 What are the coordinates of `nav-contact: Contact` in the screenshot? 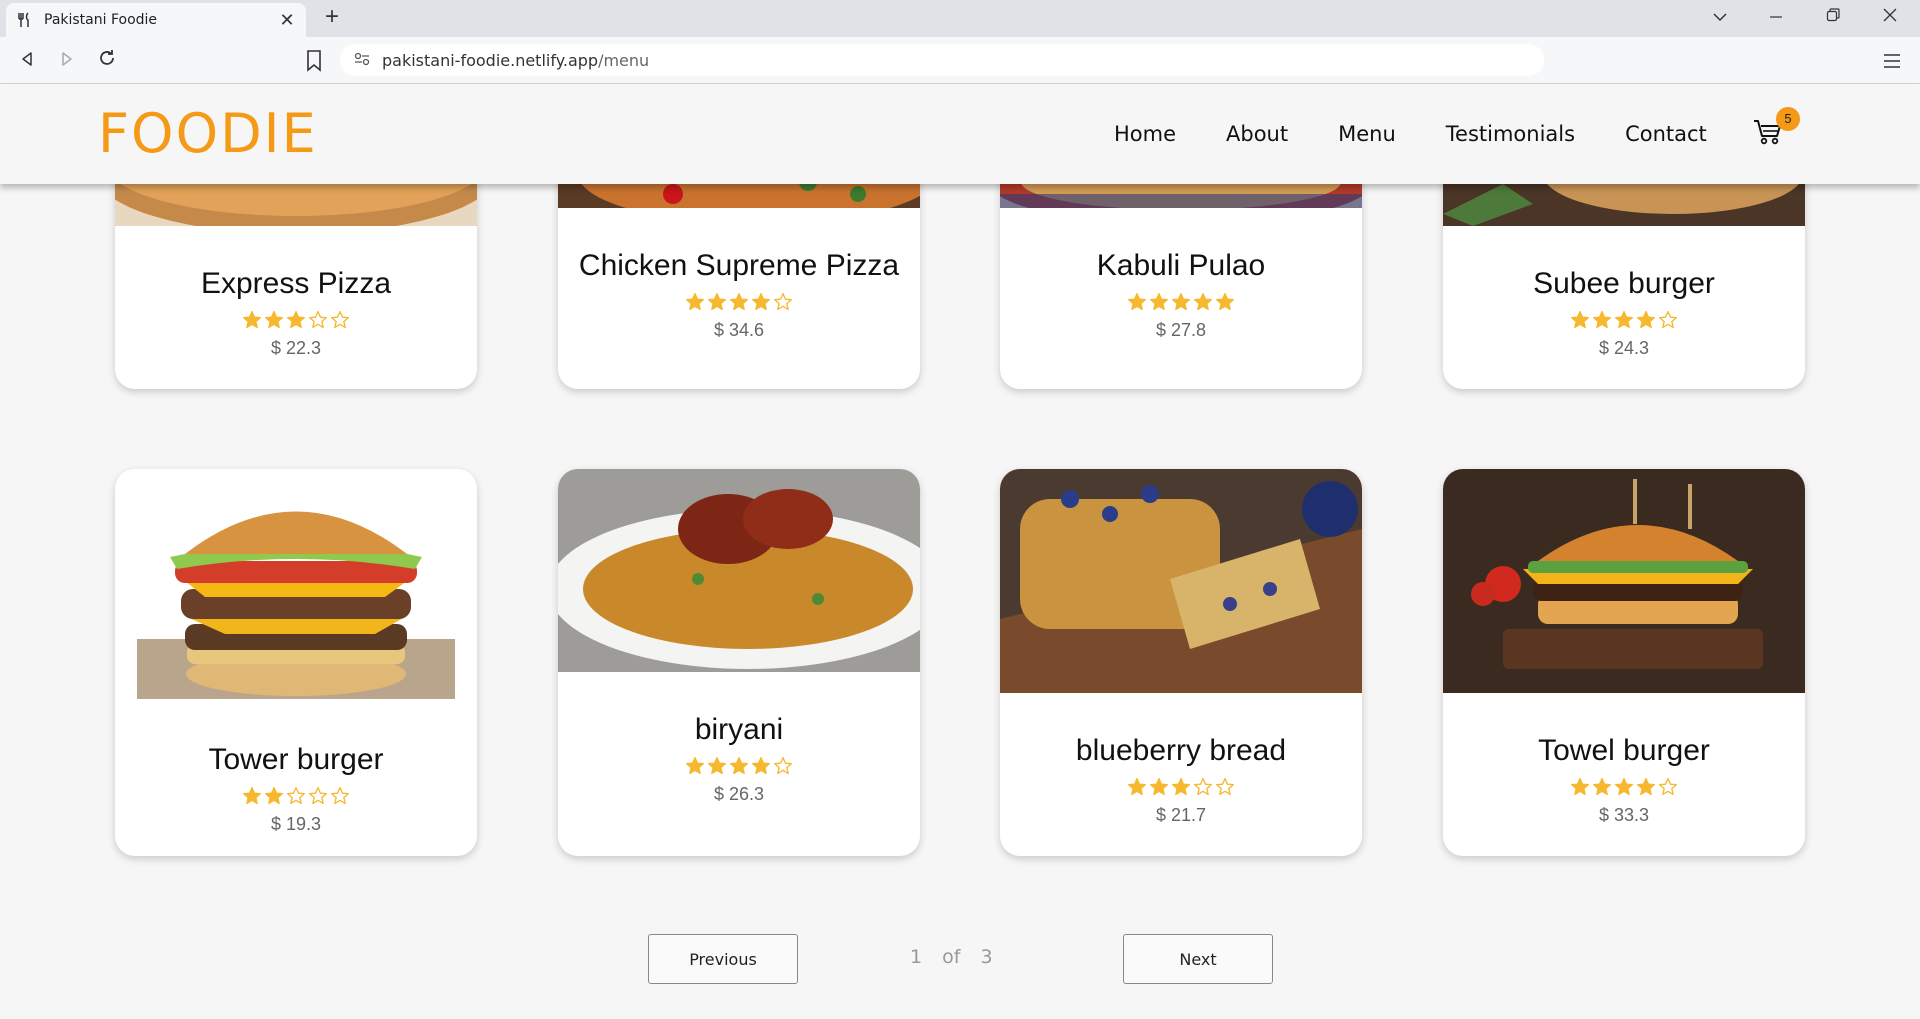 It's located at (1666, 134).